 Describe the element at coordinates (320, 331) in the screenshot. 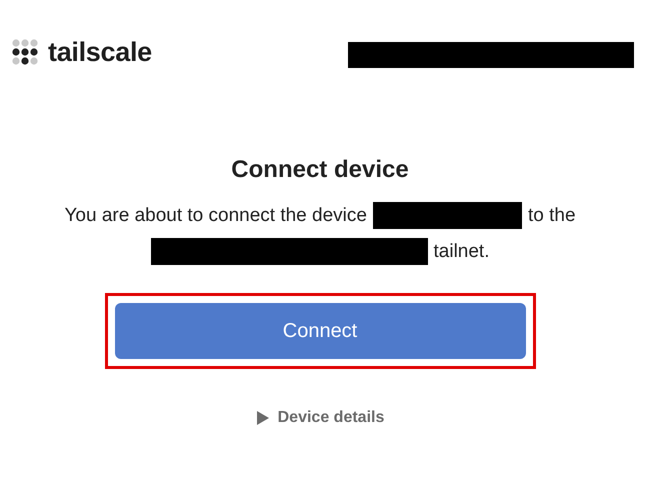

I see `connect-button: Connect` at that location.